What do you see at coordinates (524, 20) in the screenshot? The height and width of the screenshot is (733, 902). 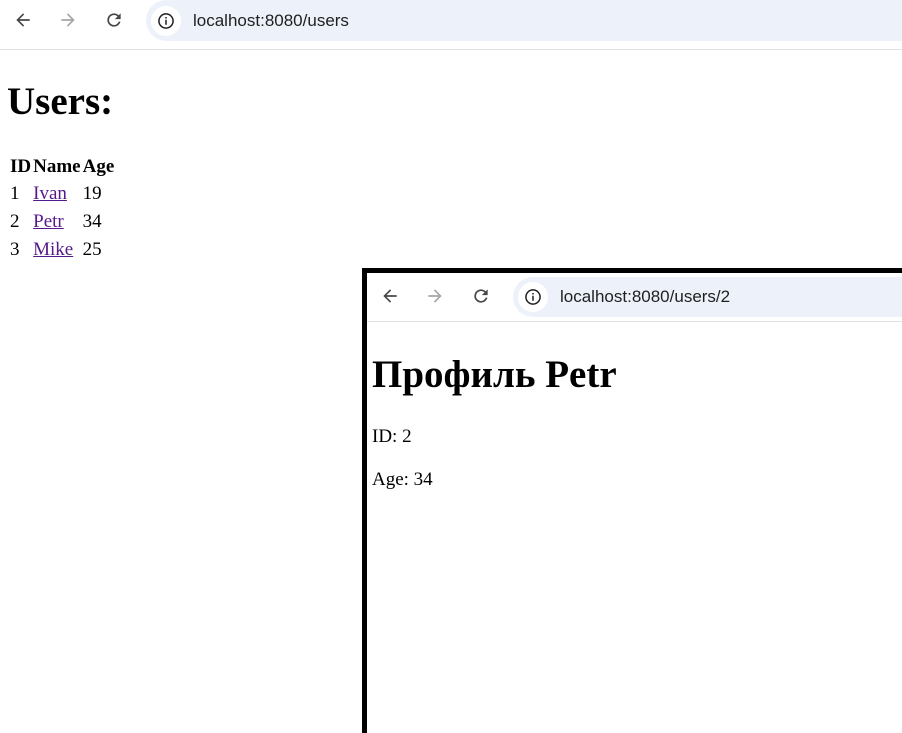 I see `address-bar: localhost:8080/users` at bounding box center [524, 20].